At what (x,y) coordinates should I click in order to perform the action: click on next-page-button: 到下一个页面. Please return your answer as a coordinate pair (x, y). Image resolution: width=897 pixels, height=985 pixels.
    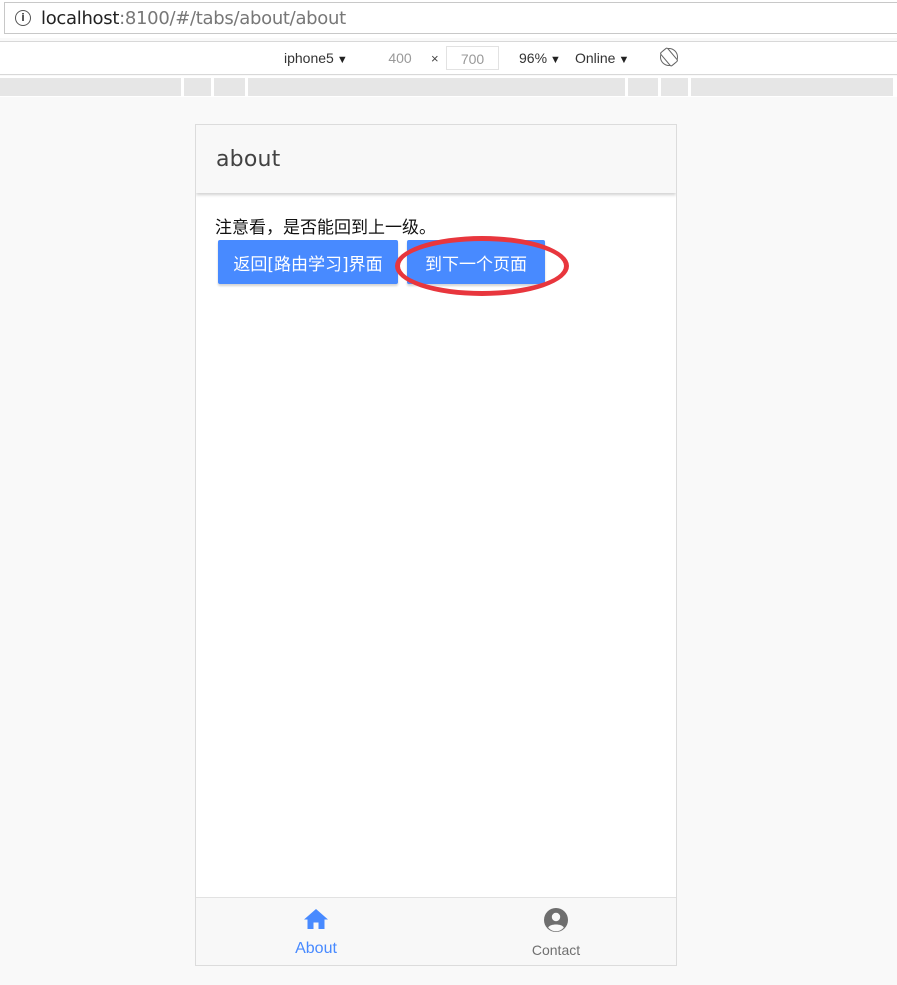
    Looking at the image, I should click on (476, 262).